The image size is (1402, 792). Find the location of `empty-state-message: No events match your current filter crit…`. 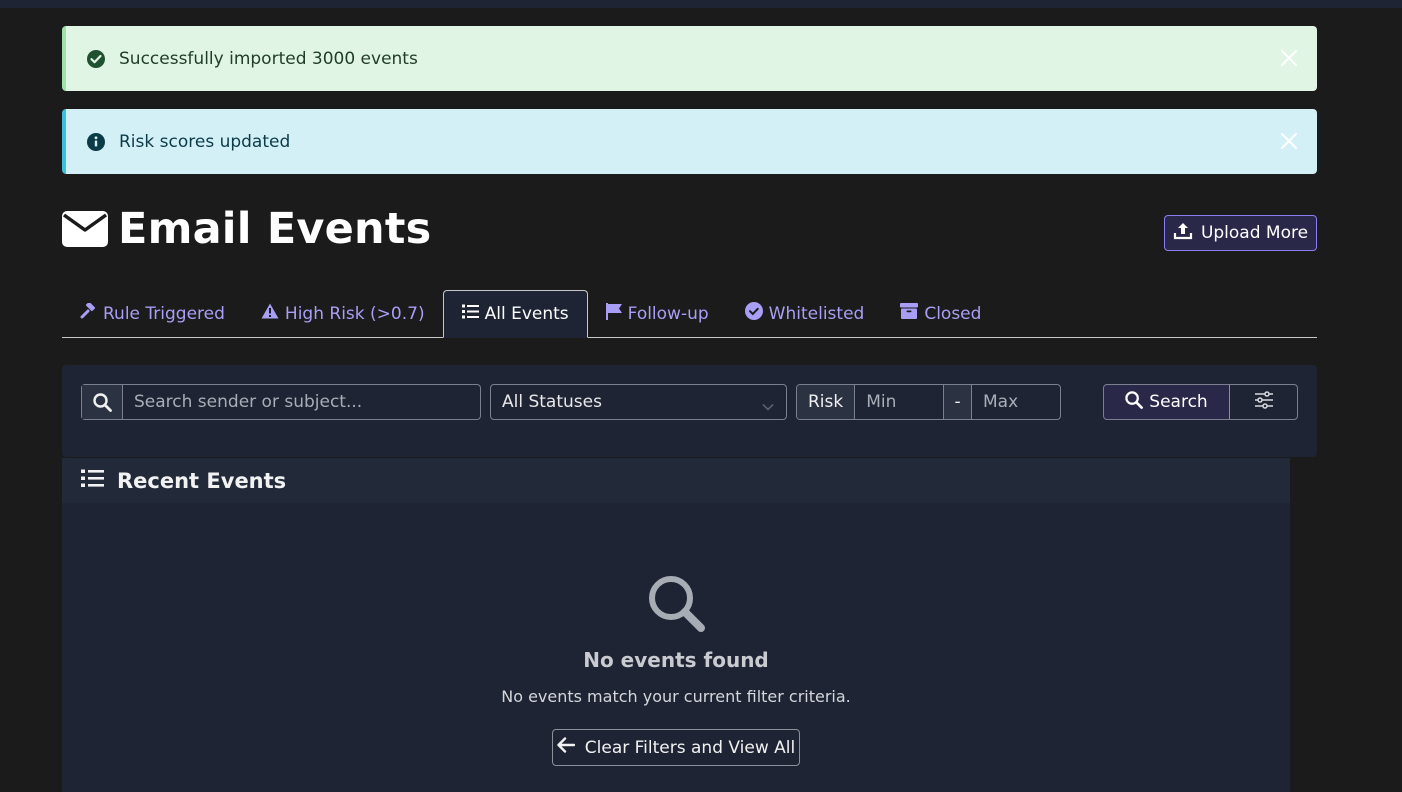

empty-state-message: No events match your current filter crit… is located at coordinates (676, 696).